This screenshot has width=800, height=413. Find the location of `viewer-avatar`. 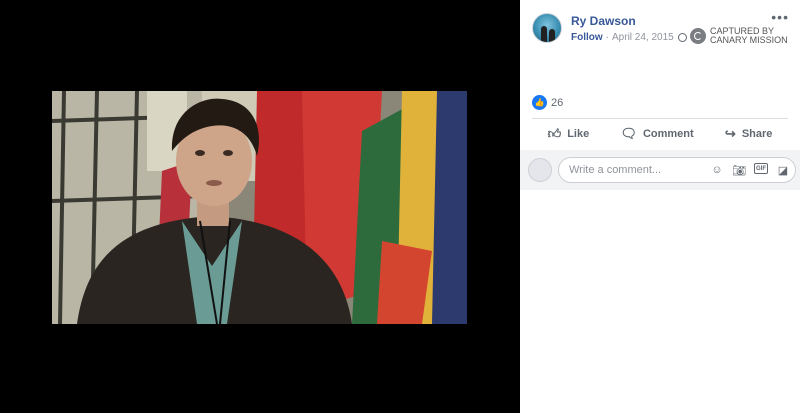

viewer-avatar is located at coordinates (540, 170).